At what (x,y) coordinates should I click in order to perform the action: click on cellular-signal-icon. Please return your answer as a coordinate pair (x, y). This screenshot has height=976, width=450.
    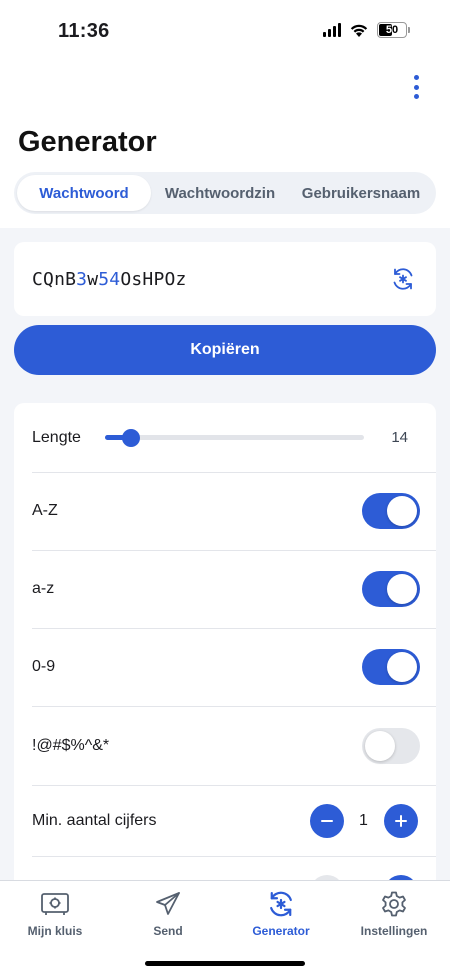
    Looking at the image, I should click on (332, 30).